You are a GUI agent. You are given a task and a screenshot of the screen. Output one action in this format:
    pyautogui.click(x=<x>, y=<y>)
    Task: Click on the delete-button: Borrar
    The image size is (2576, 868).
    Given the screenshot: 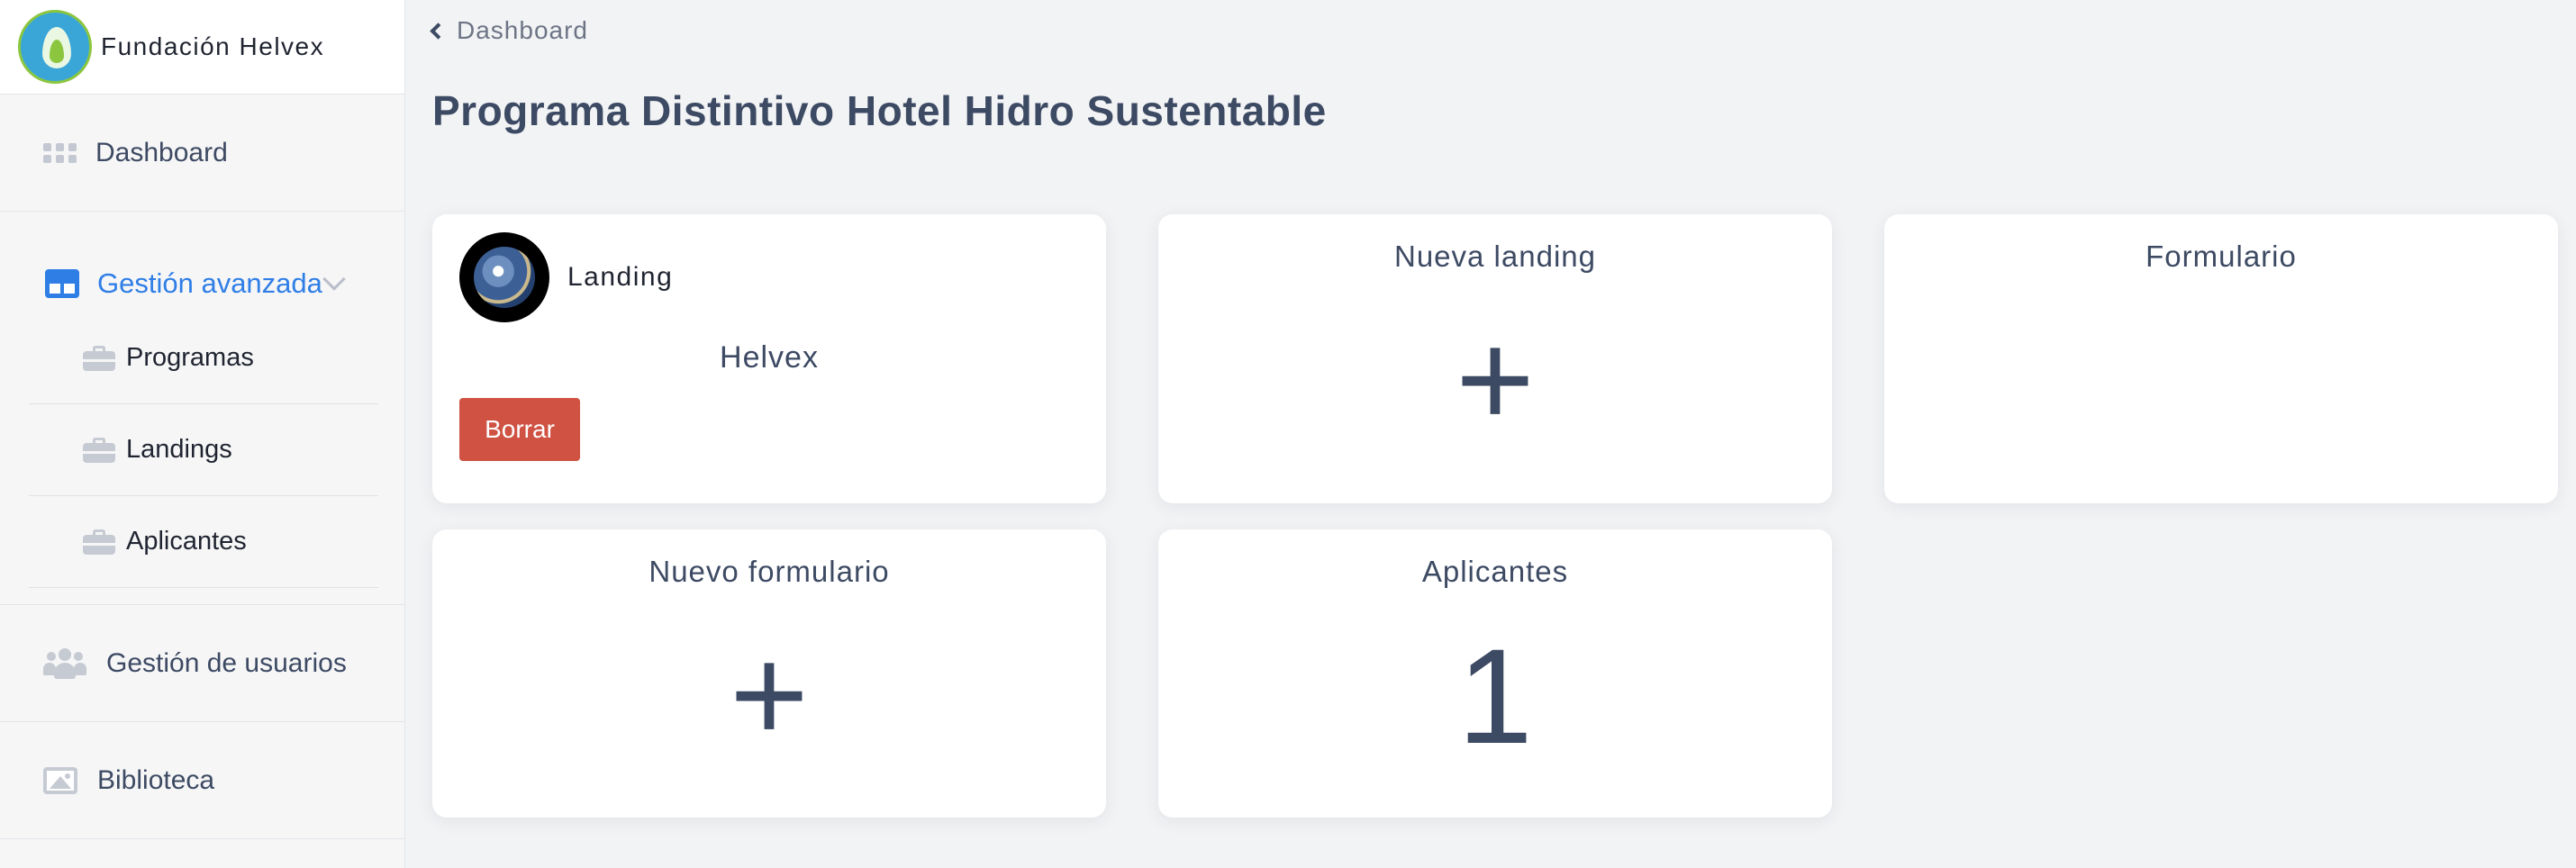 What is the action you would take?
    pyautogui.click(x=519, y=429)
    